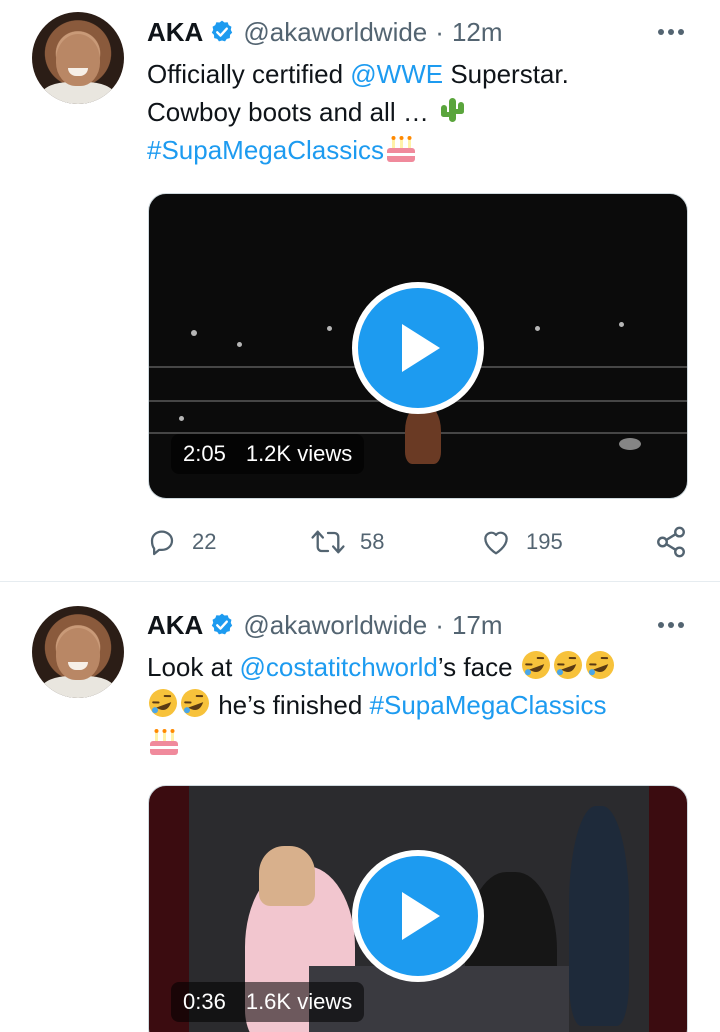  What do you see at coordinates (204, 453) in the screenshot?
I see `video-duration: 2:05` at bounding box center [204, 453].